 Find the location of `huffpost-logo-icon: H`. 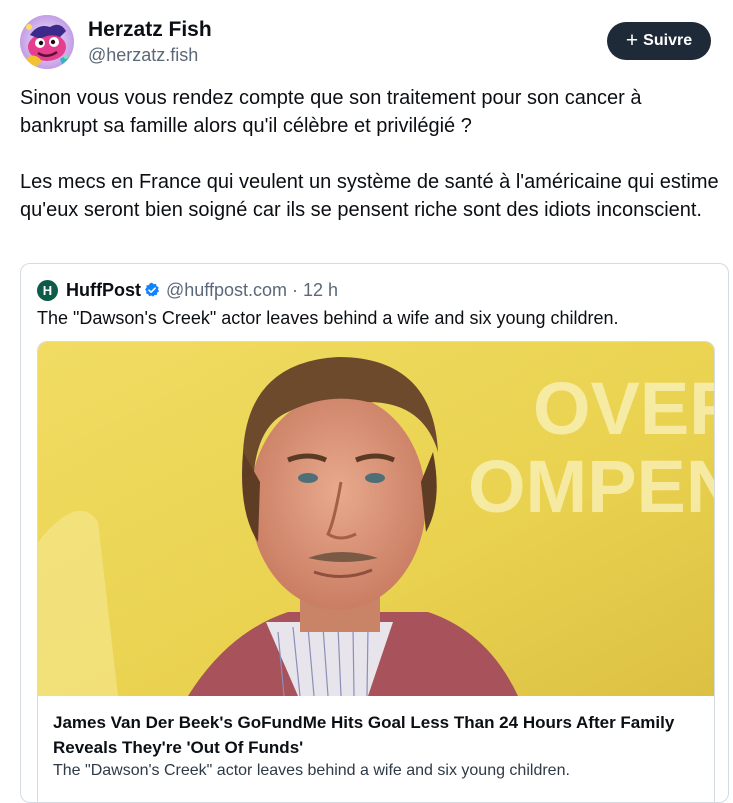

huffpost-logo-icon: H is located at coordinates (47, 290).